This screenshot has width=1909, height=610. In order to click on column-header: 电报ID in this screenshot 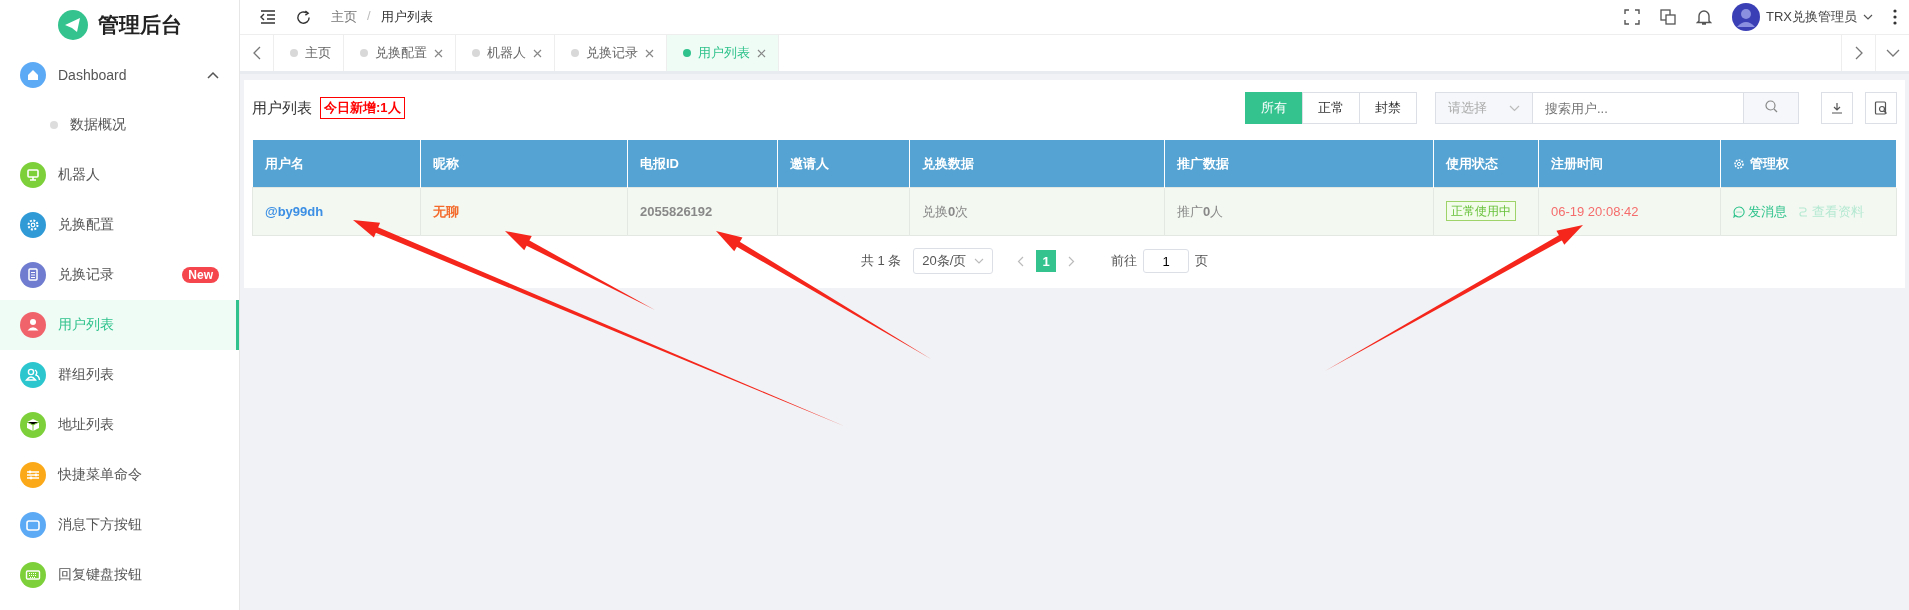, I will do `click(702, 164)`.